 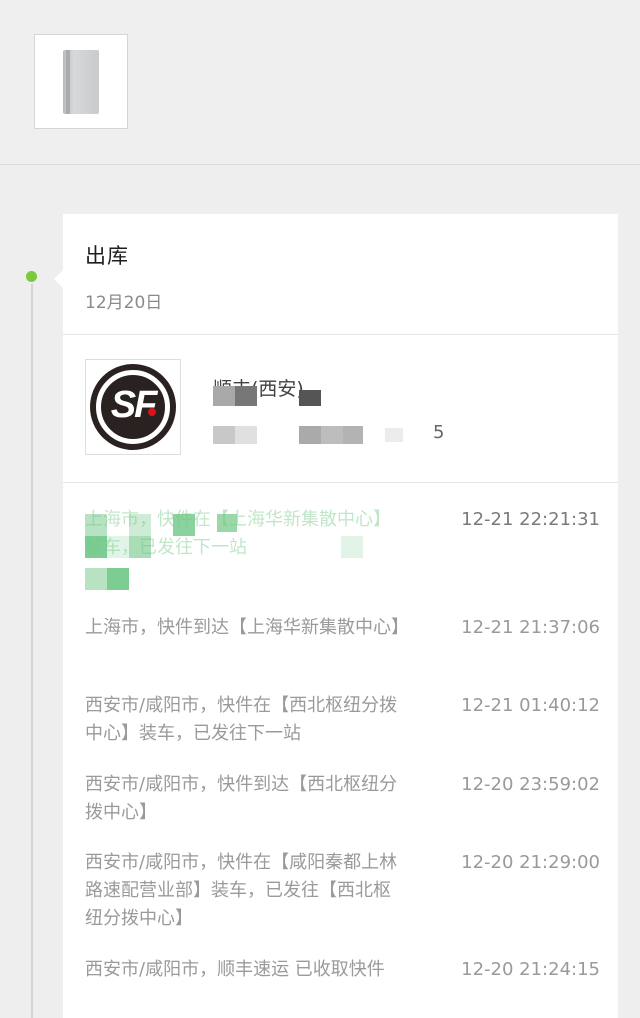 I want to click on event-time: 12-20 21:24:15, so click(x=530, y=969).